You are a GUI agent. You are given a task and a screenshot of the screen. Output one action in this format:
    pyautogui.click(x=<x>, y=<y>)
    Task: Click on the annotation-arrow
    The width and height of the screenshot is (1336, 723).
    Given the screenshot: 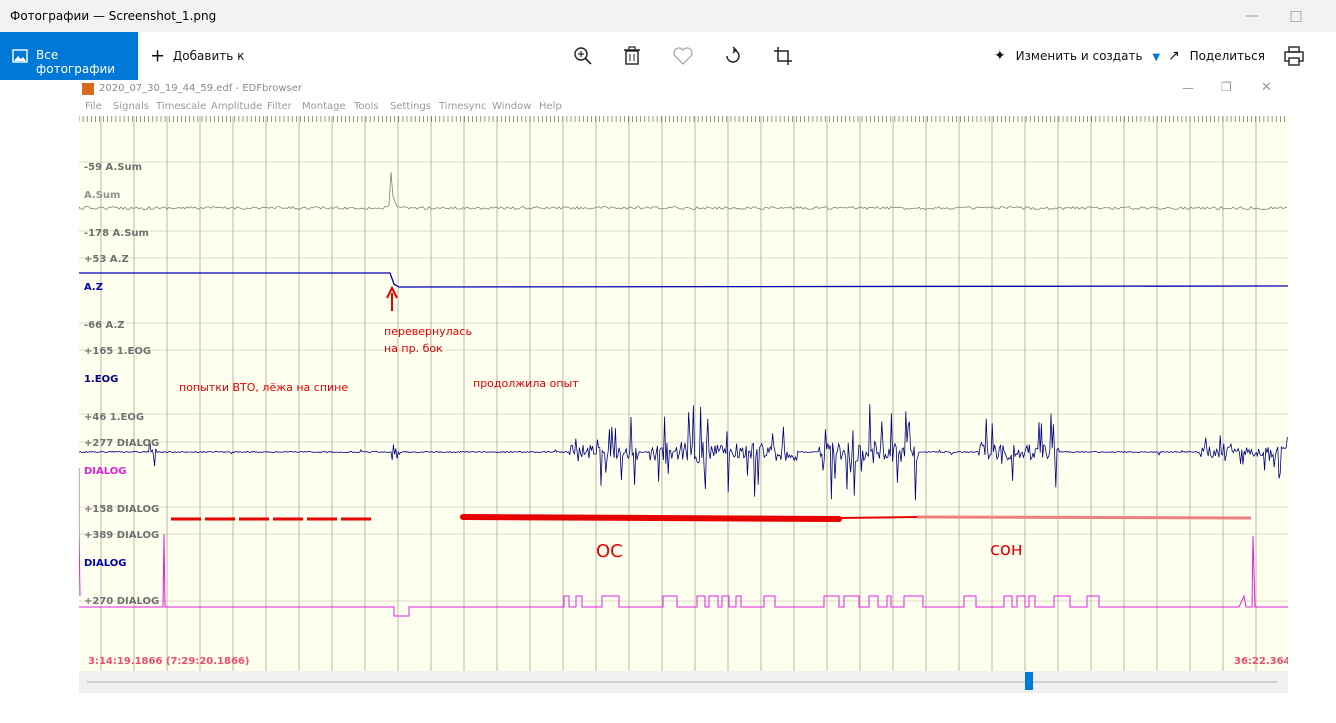 What is the action you would take?
    pyautogui.click(x=392, y=298)
    